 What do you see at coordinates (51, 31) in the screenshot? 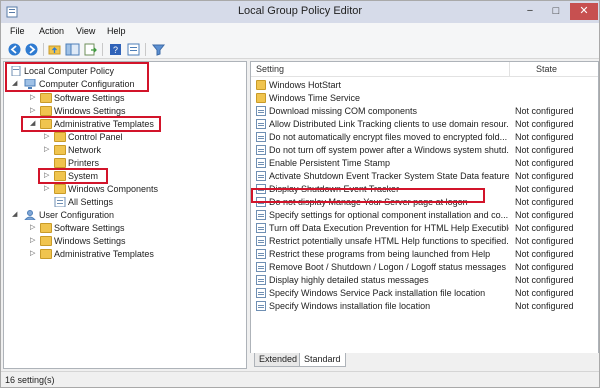
I see `menu-action: Action` at bounding box center [51, 31].